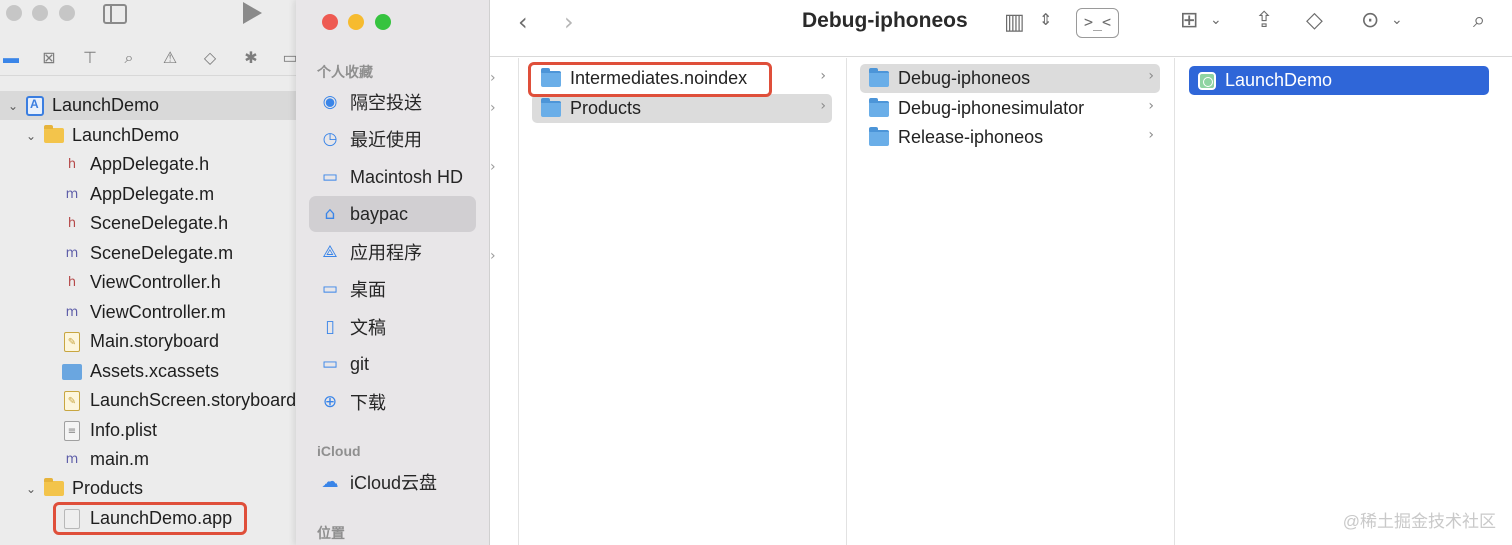  I want to click on back-icon: ‹, so click(523, 22).